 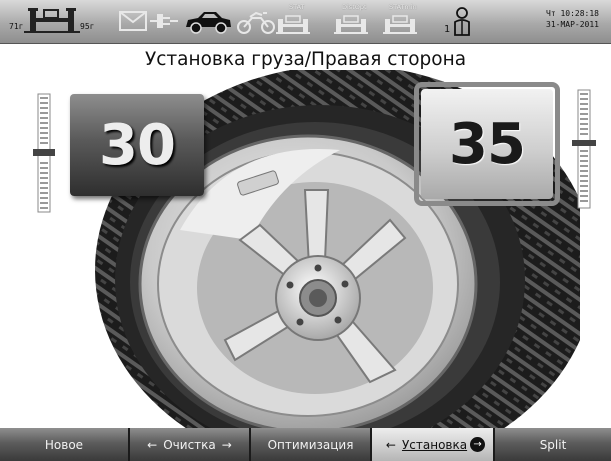 I want to click on tab-new: Новое, so click(x=65, y=444).